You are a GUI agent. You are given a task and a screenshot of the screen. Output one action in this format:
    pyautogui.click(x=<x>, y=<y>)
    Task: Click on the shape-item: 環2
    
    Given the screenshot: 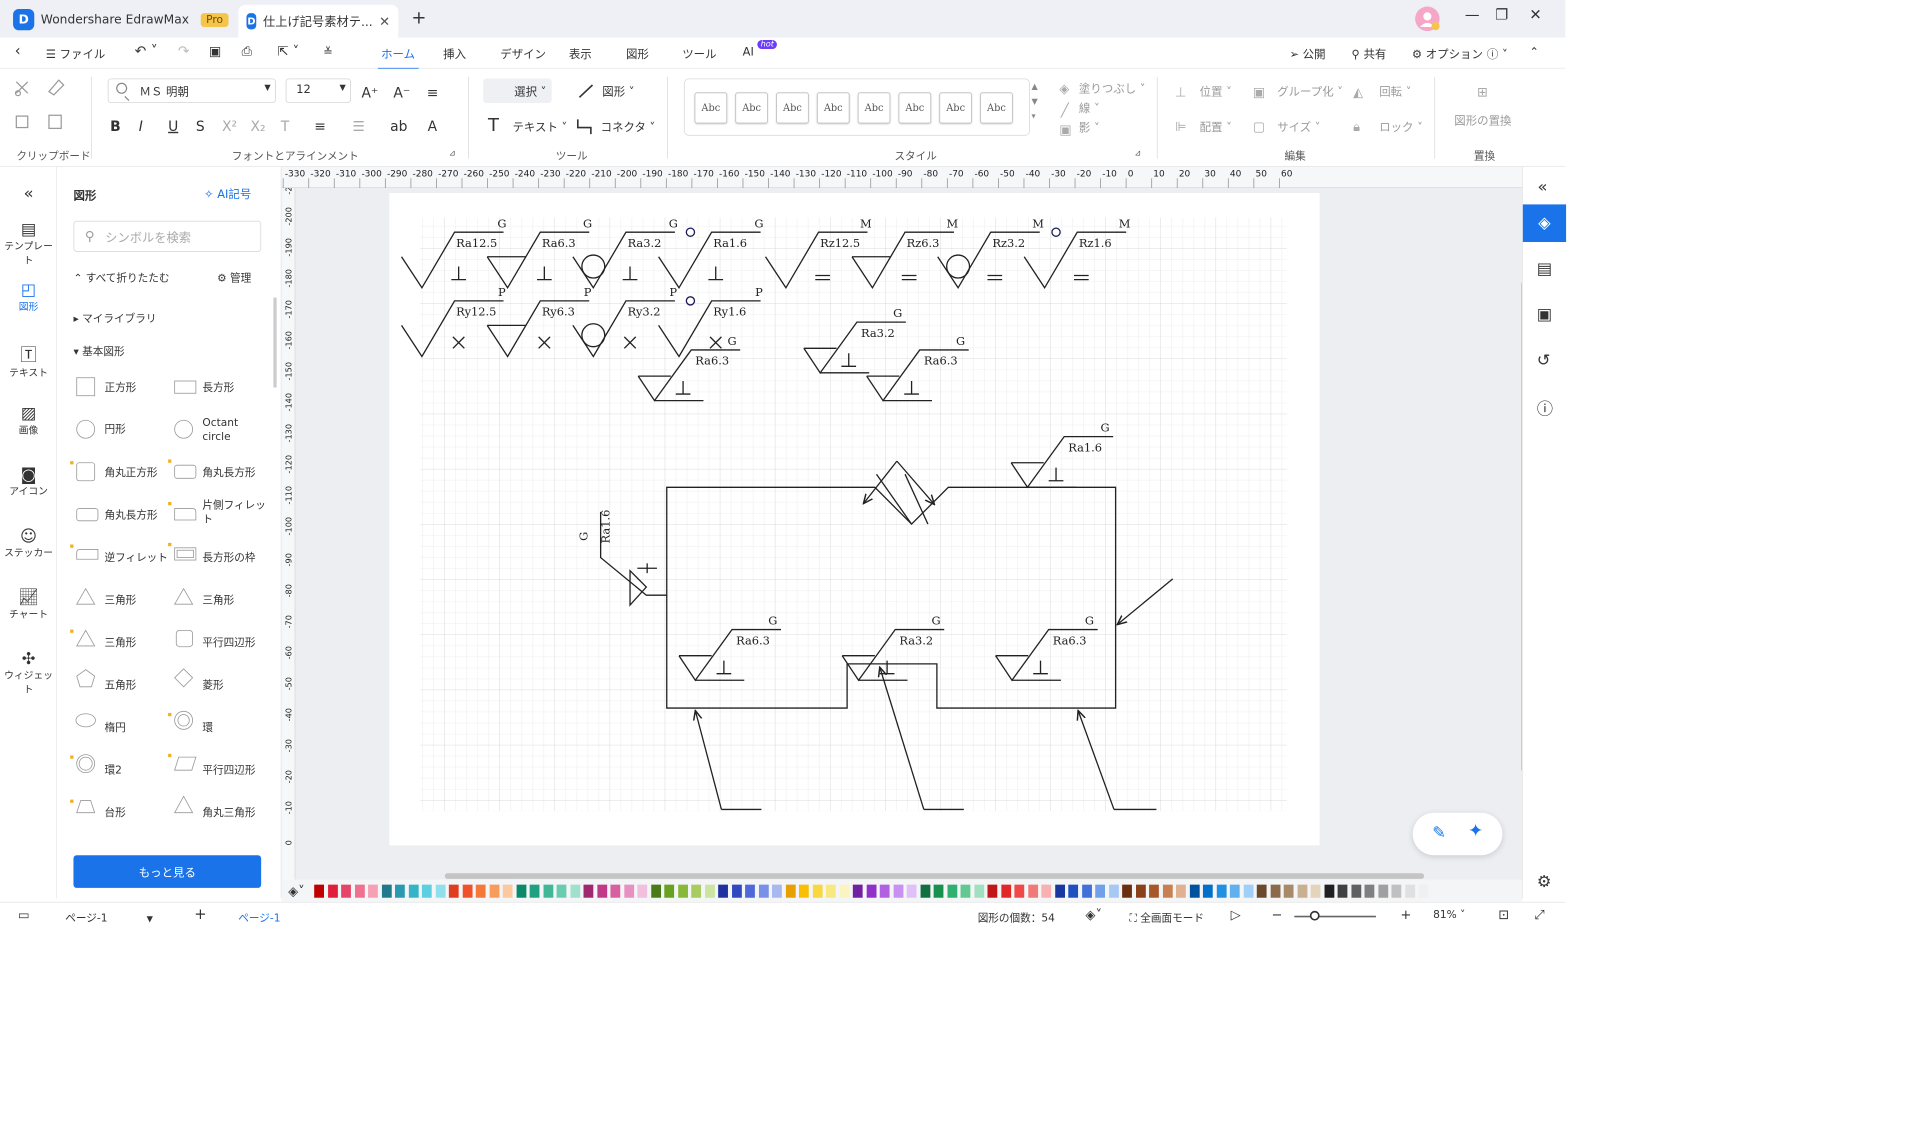 What is the action you would take?
    pyautogui.click(x=112, y=771)
    